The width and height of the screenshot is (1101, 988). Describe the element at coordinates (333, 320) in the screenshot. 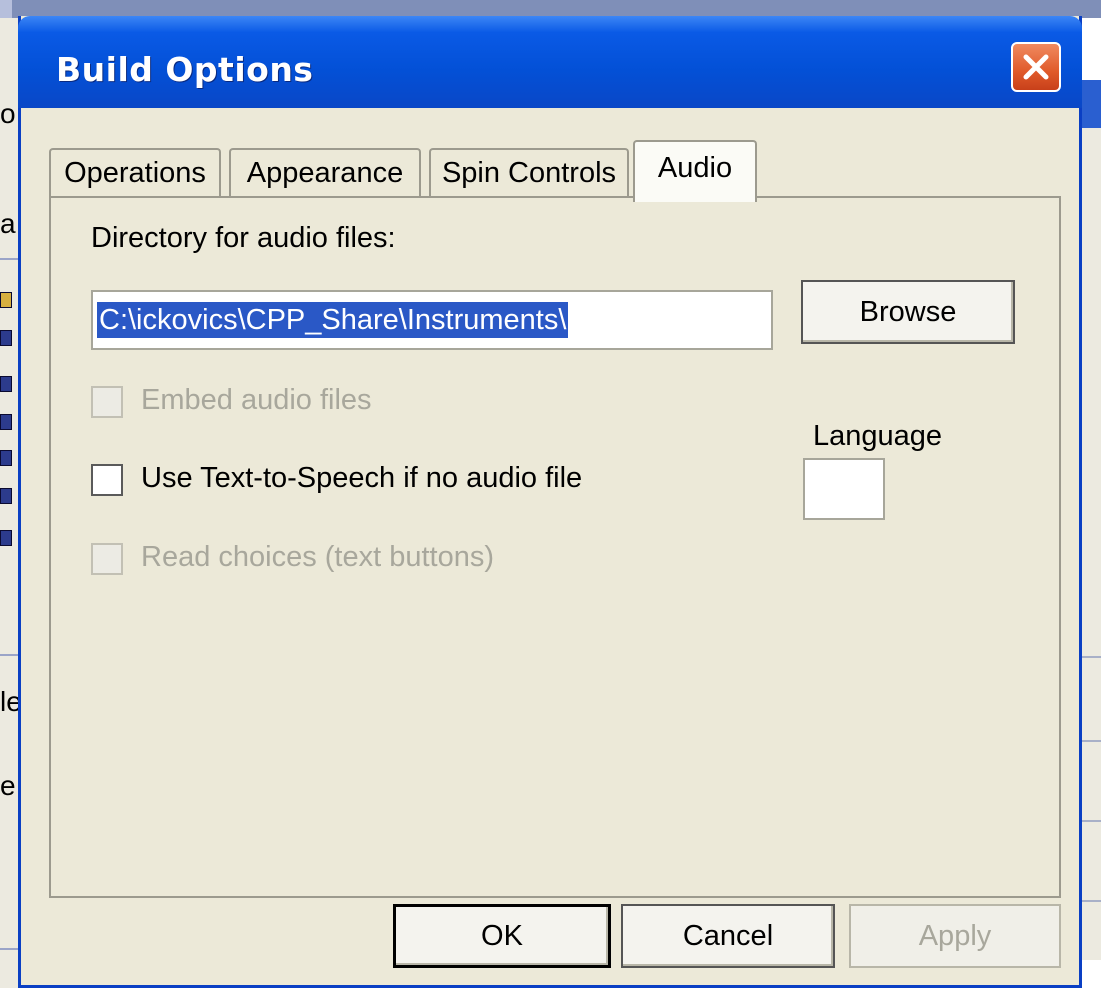

I see `audio-directory-value: C:\ickovics\CPP_Share\Instruments\` at that location.